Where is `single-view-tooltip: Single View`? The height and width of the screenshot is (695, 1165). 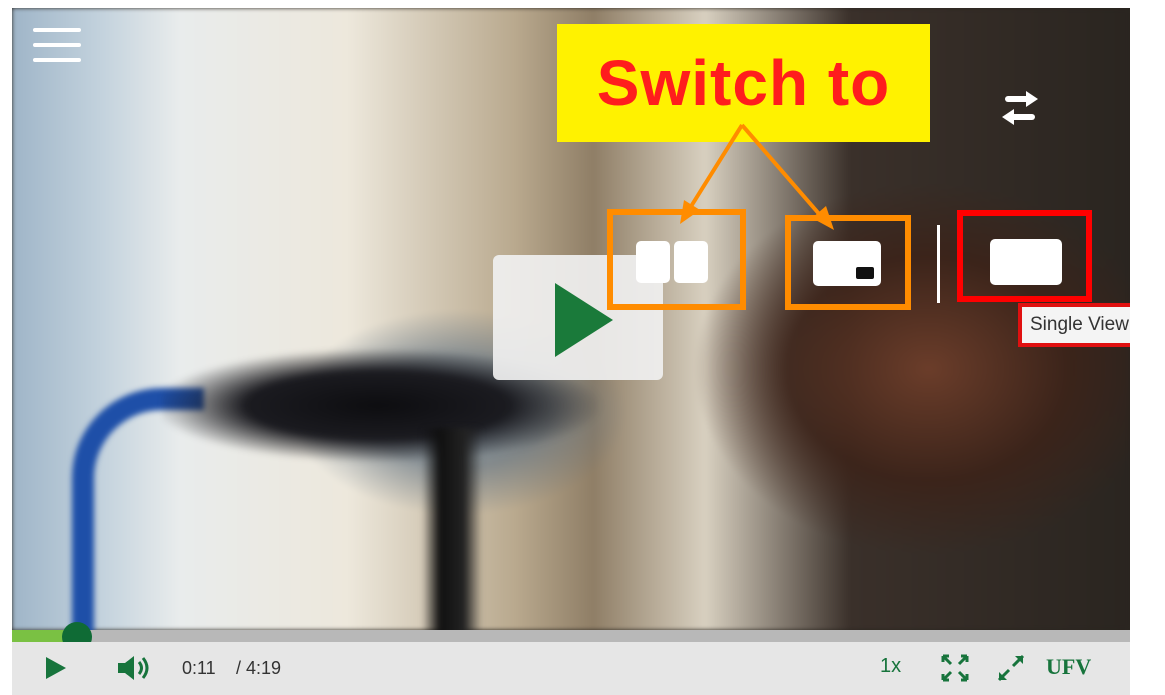
single-view-tooltip: Single View is located at coordinates (1074, 325).